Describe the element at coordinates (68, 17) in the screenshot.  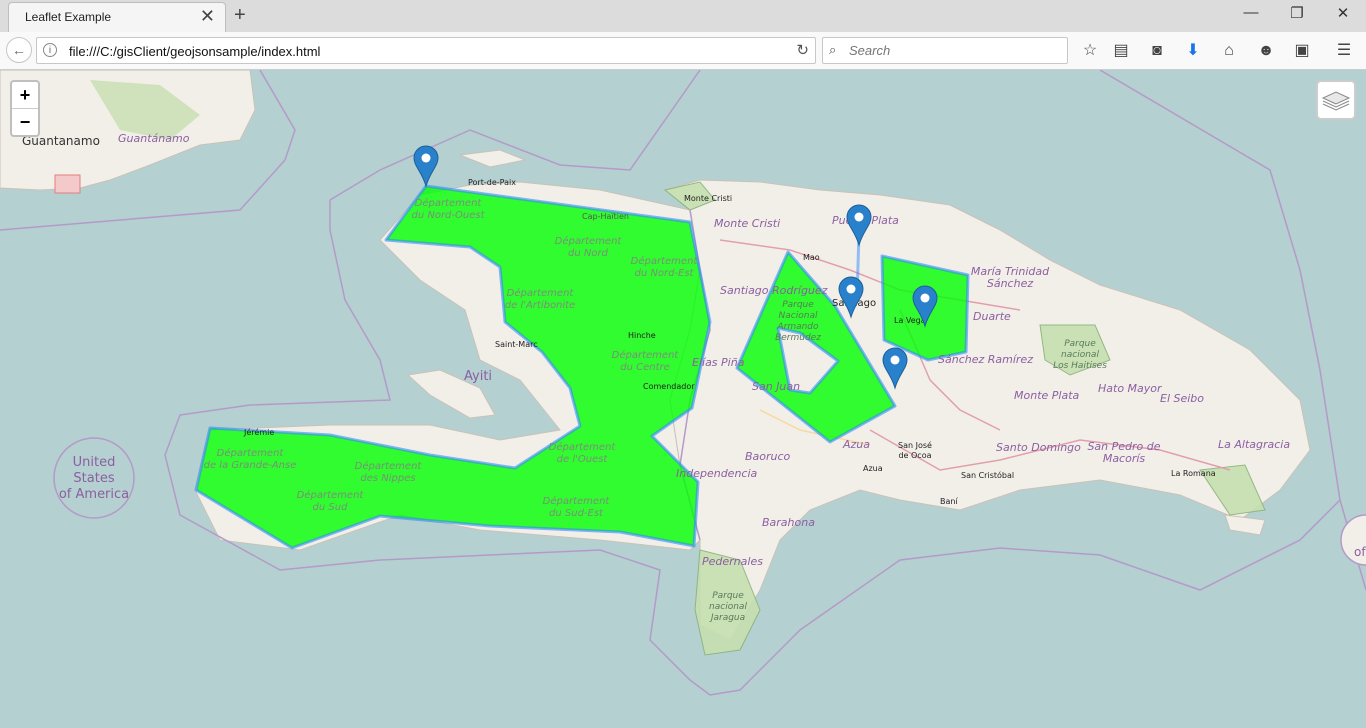
I see `tab-title: Leaflet Example` at that location.